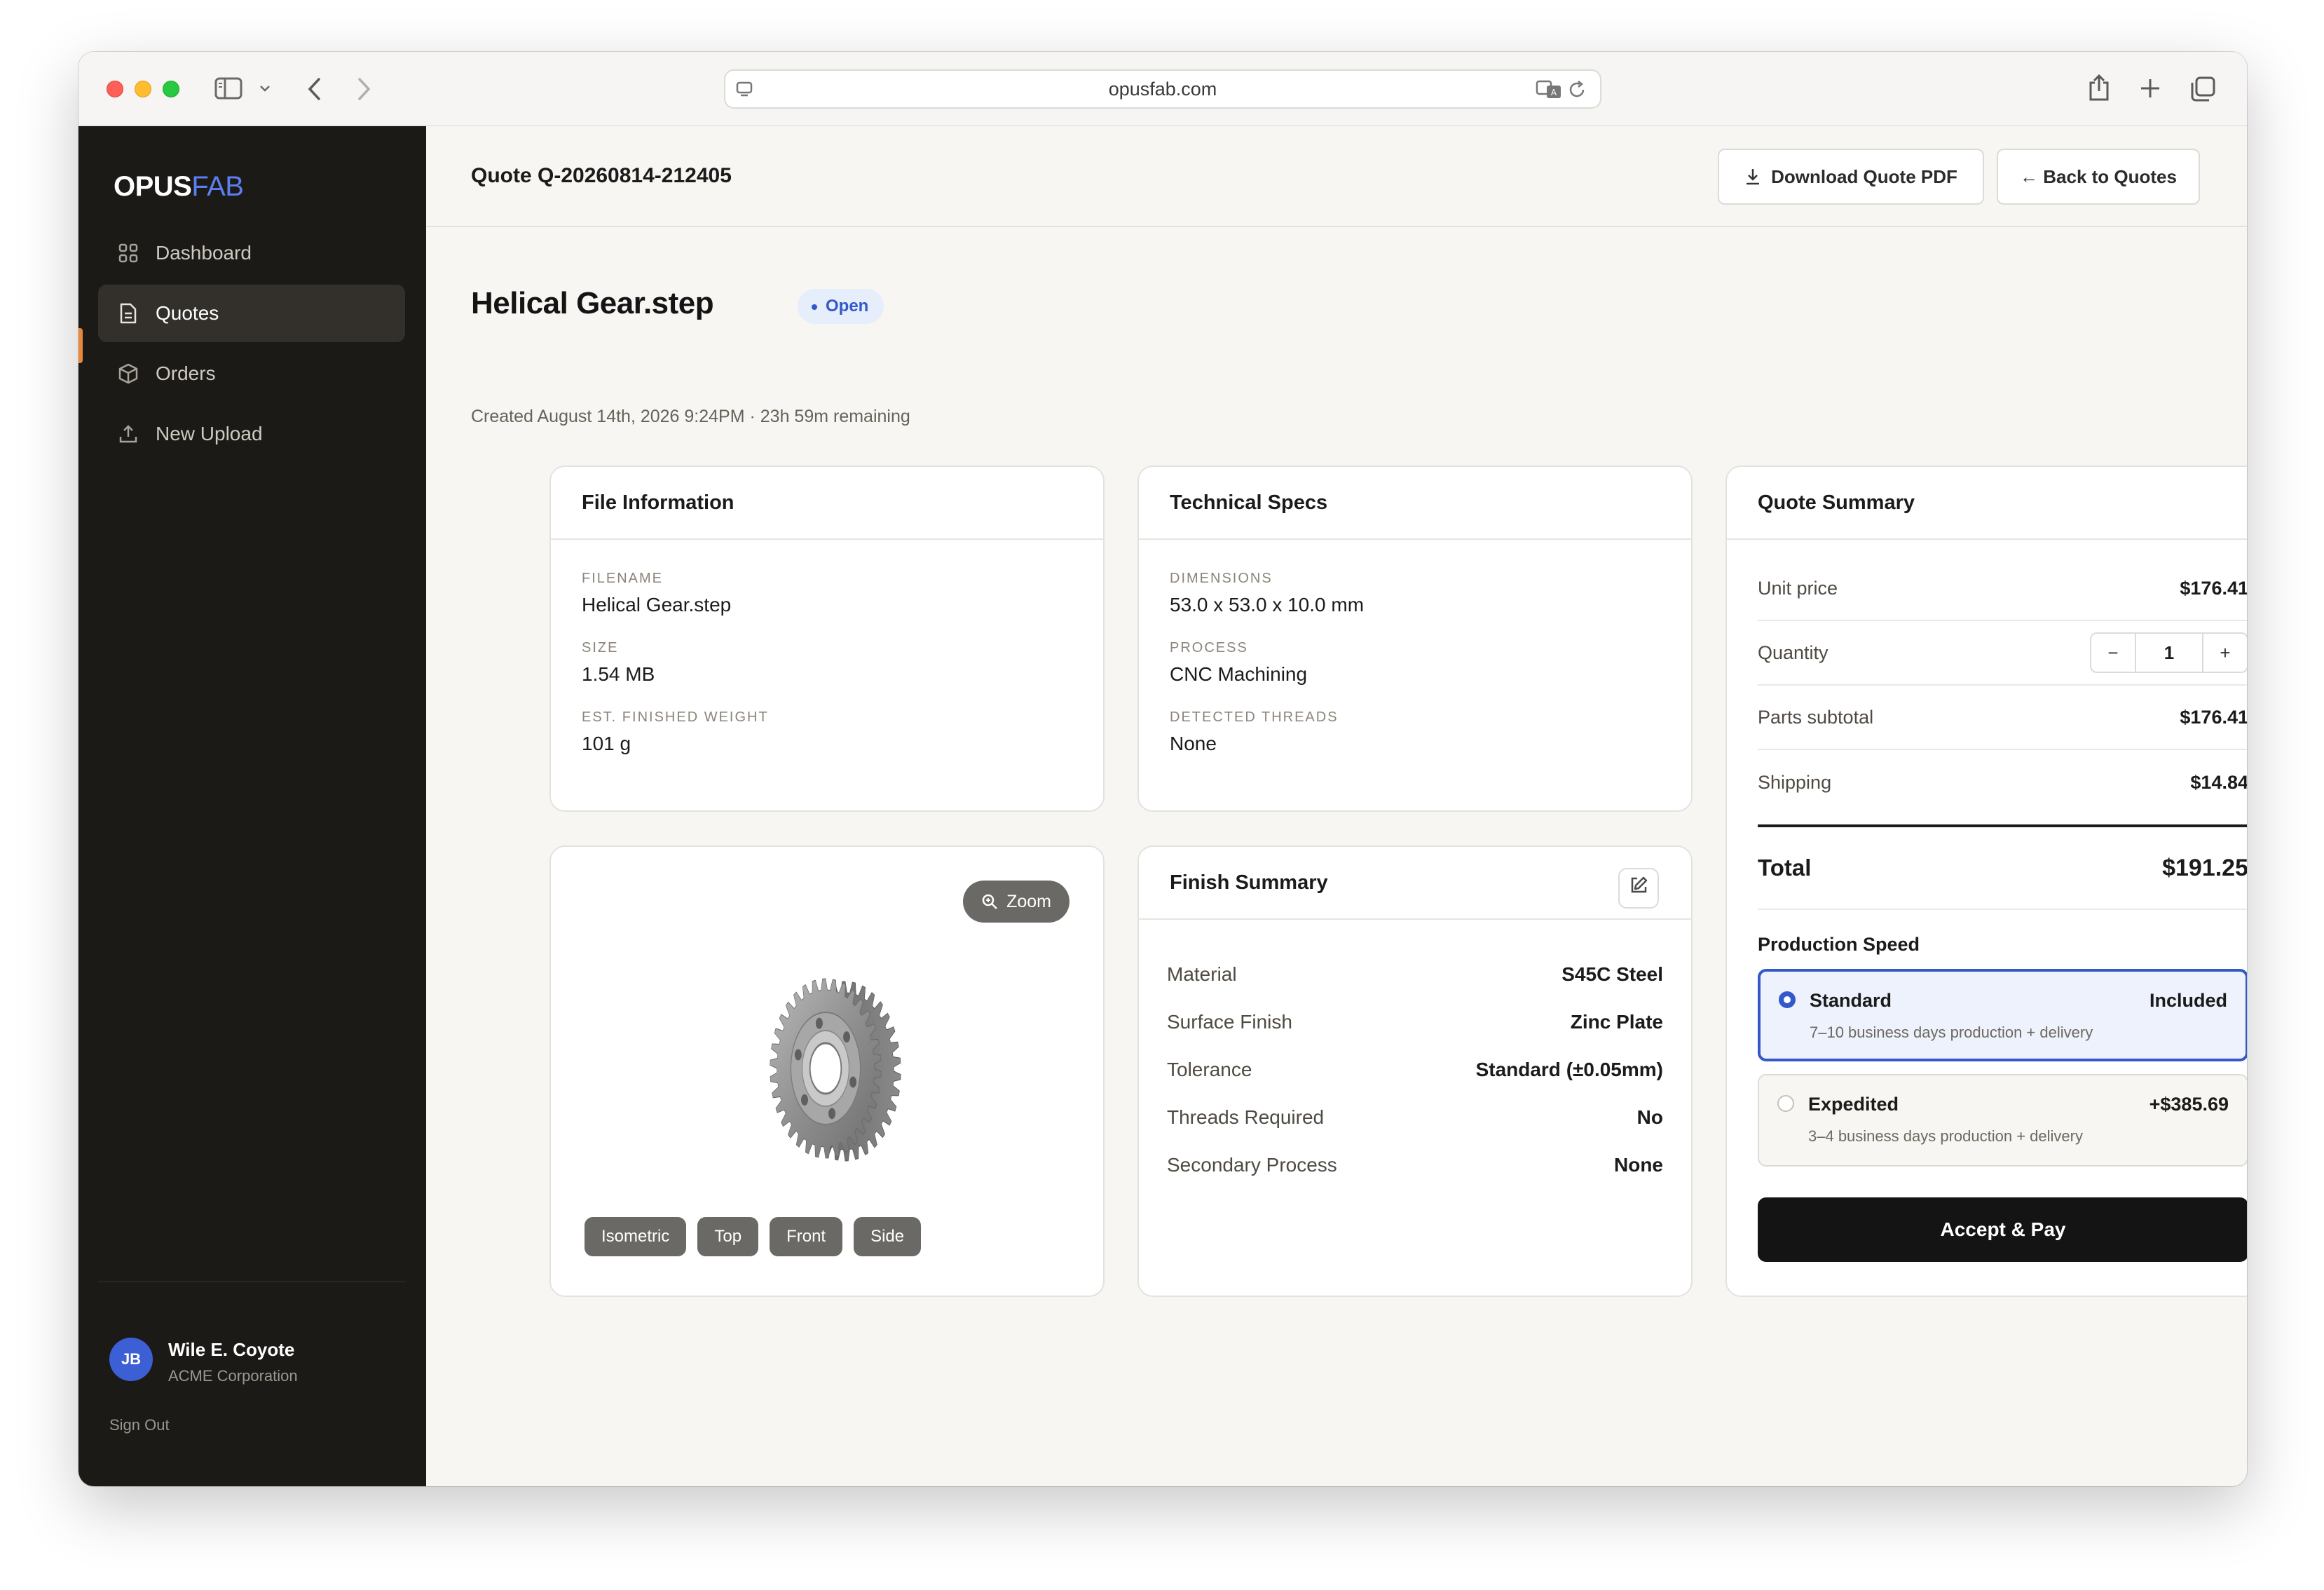  I want to click on view-selector: Isometric Top Front Side, so click(753, 1236).